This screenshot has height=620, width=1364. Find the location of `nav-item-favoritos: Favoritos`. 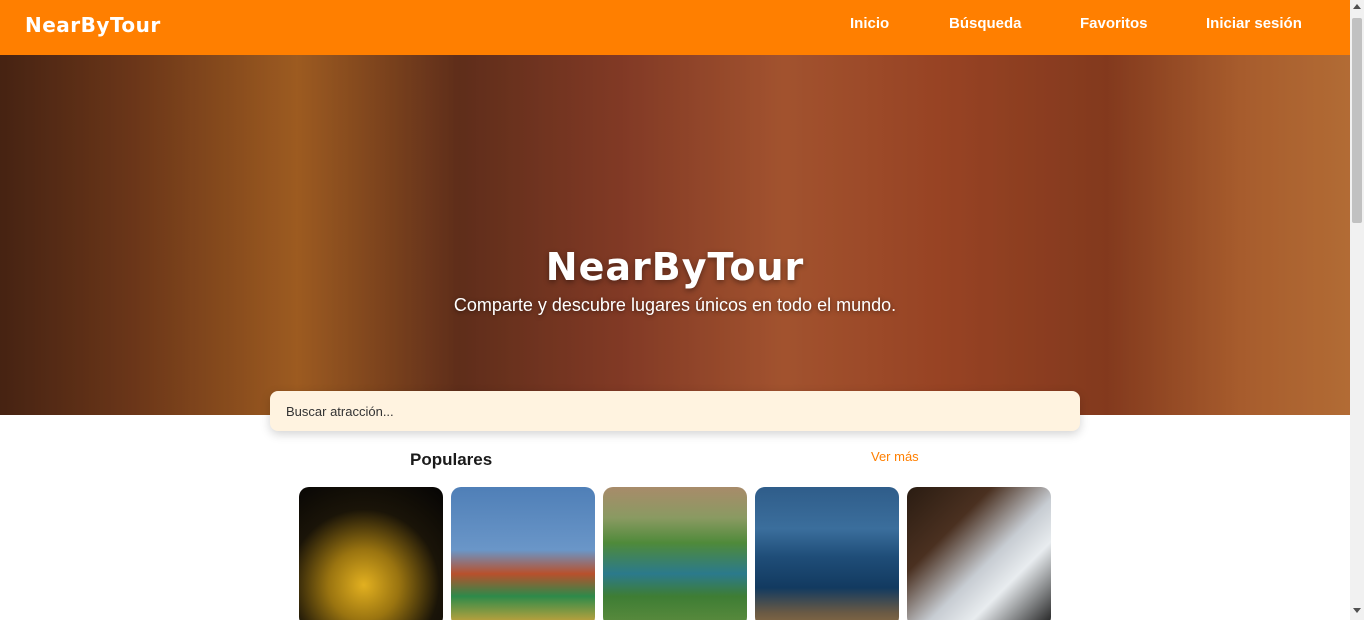

nav-item-favoritos: Favoritos is located at coordinates (1114, 23).